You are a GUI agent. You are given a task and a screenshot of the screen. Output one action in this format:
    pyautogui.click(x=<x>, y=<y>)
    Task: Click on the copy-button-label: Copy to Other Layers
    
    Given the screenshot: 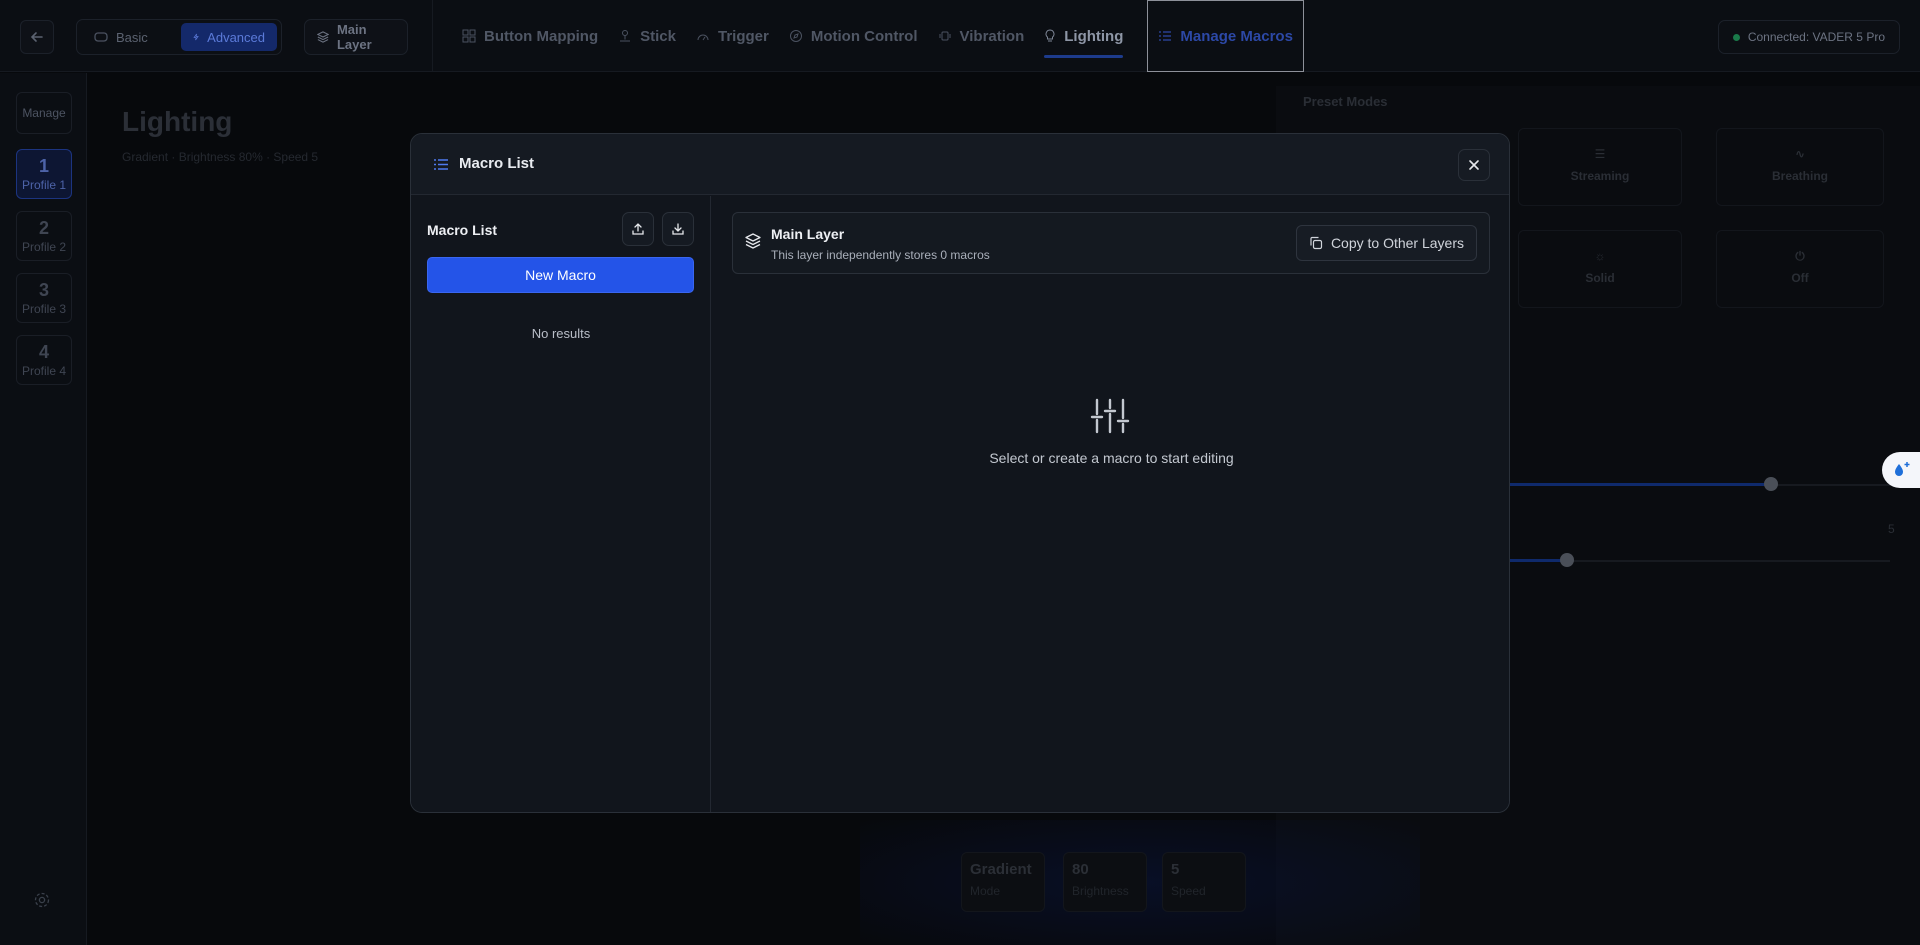 What is the action you would take?
    pyautogui.click(x=1397, y=243)
    